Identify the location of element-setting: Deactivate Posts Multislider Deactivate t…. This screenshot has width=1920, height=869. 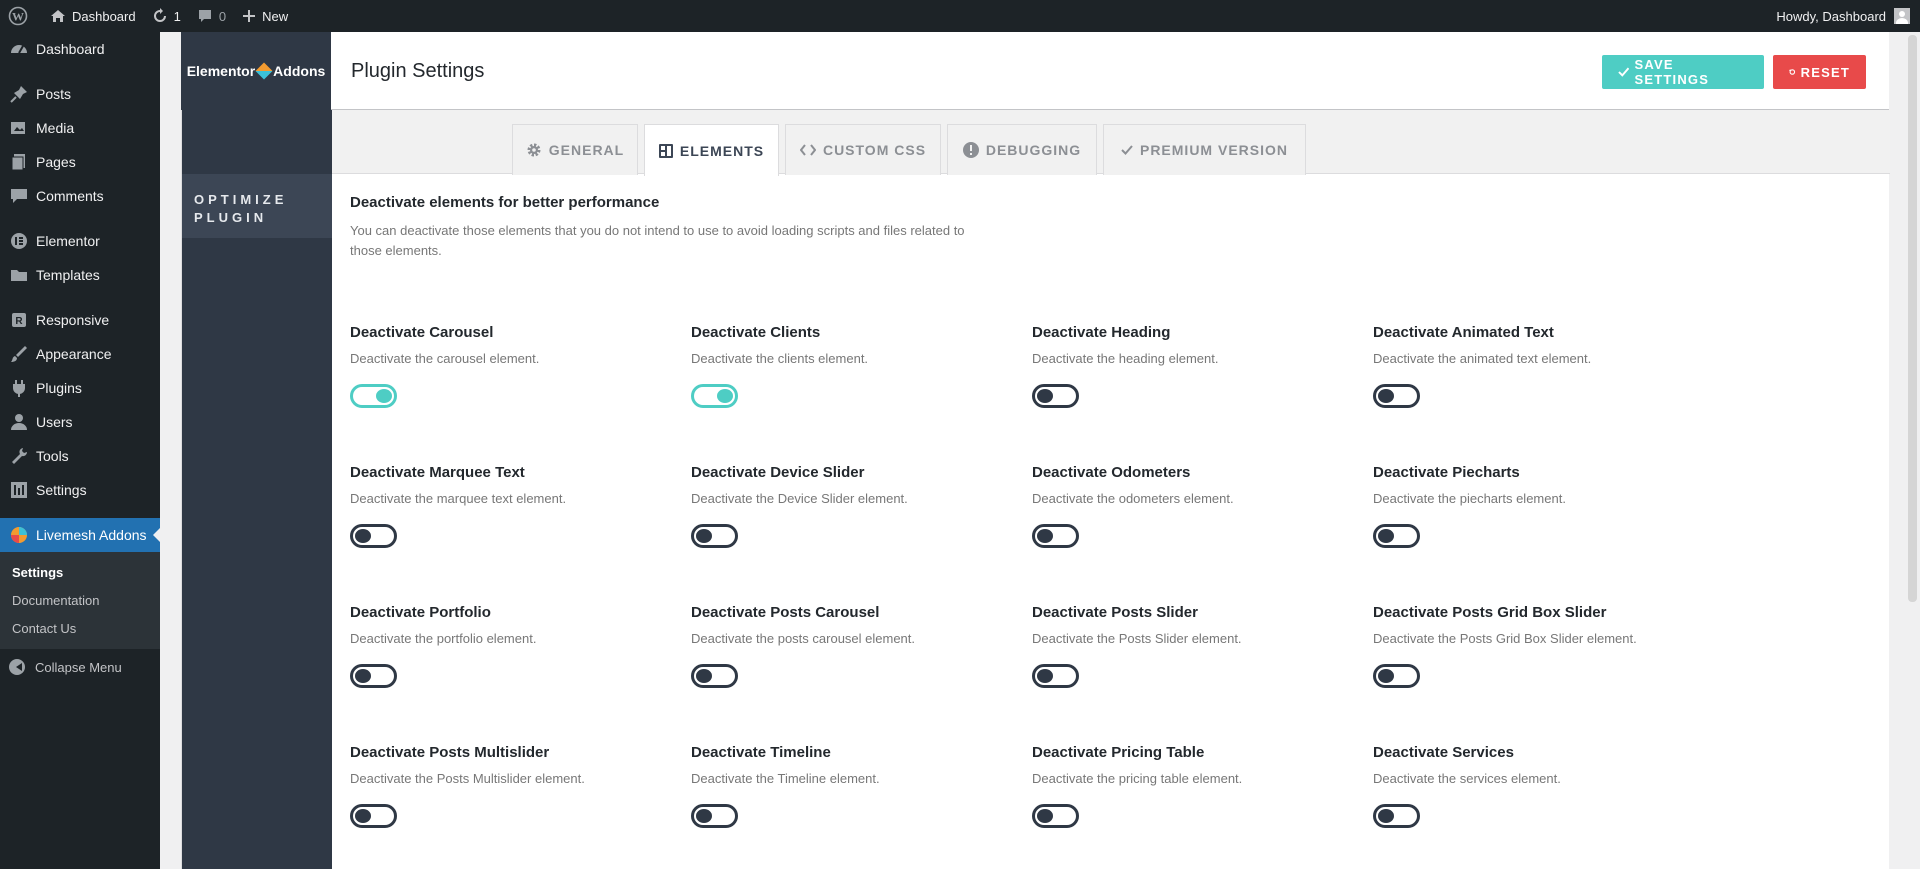
(515, 786).